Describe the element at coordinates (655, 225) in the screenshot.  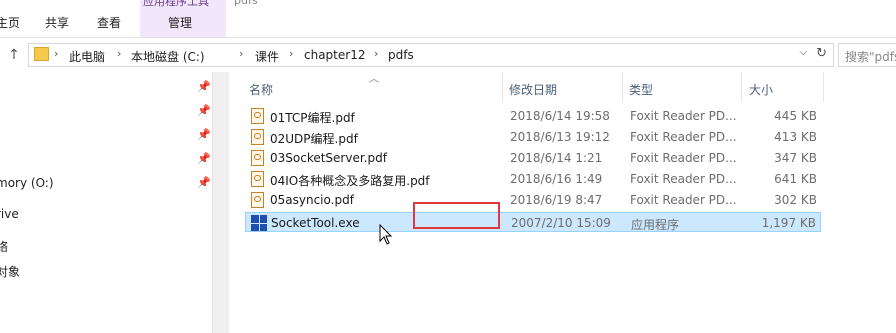
I see `file-type: 应用程序` at that location.